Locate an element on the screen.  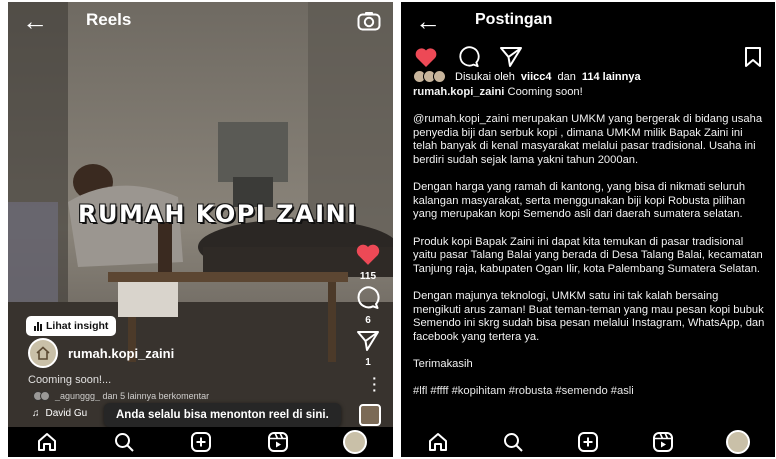
like-count: 115 is located at coordinates (368, 276).